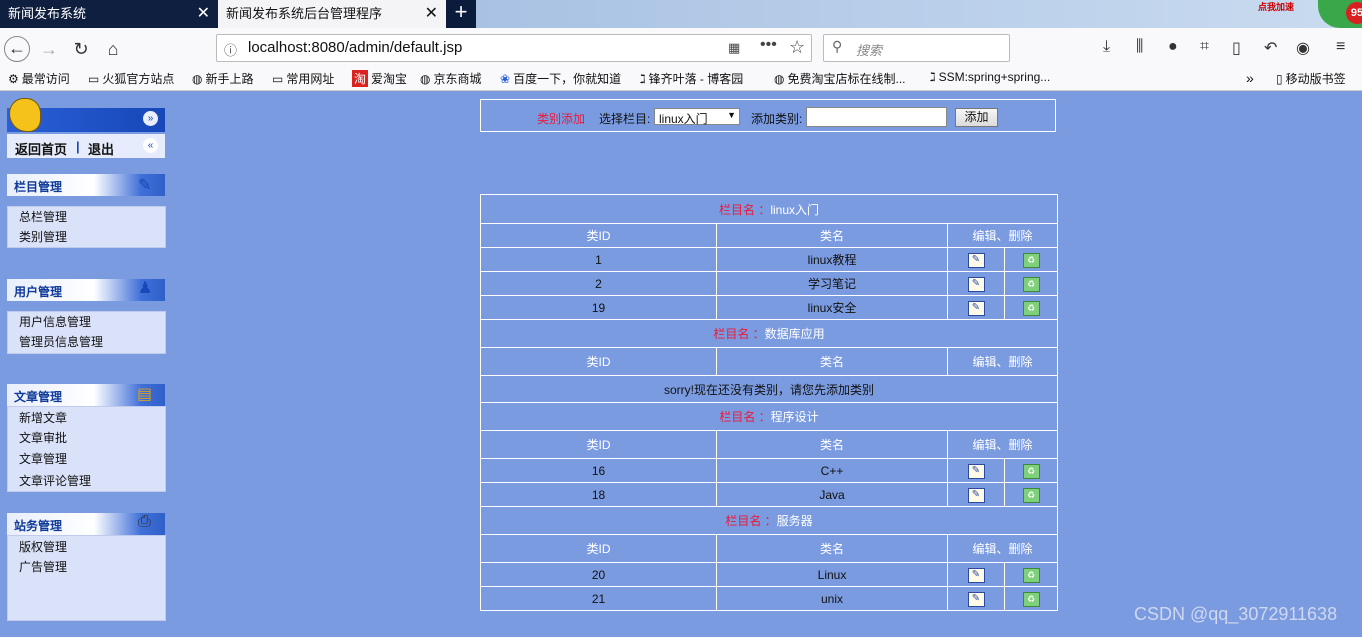  What do you see at coordinates (1173, 47) in the screenshot?
I see `chat-icon: ●` at bounding box center [1173, 47].